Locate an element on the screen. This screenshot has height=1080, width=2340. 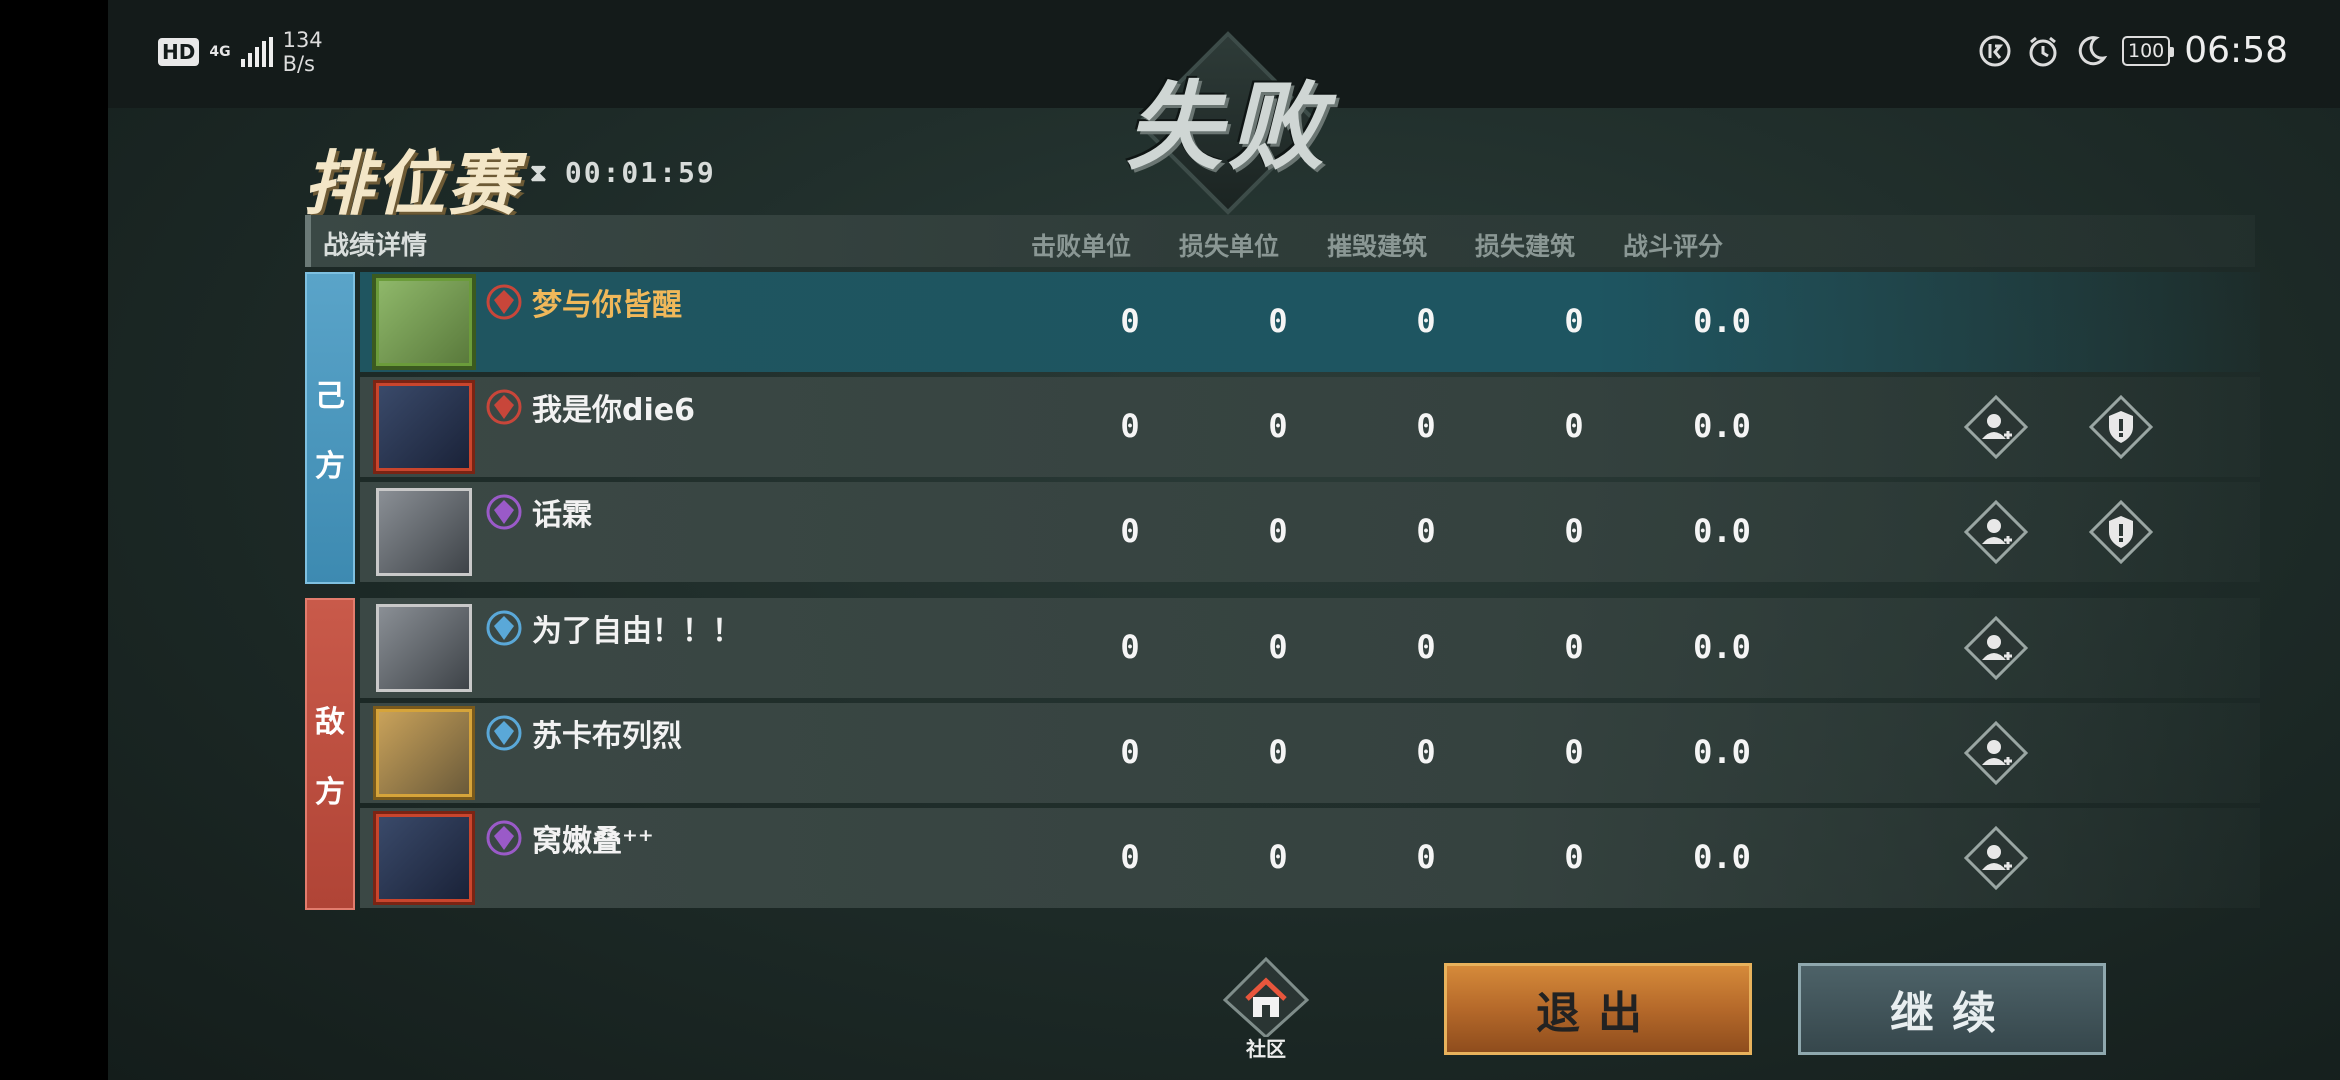
ally-label-1: 己 is located at coordinates (330, 396).